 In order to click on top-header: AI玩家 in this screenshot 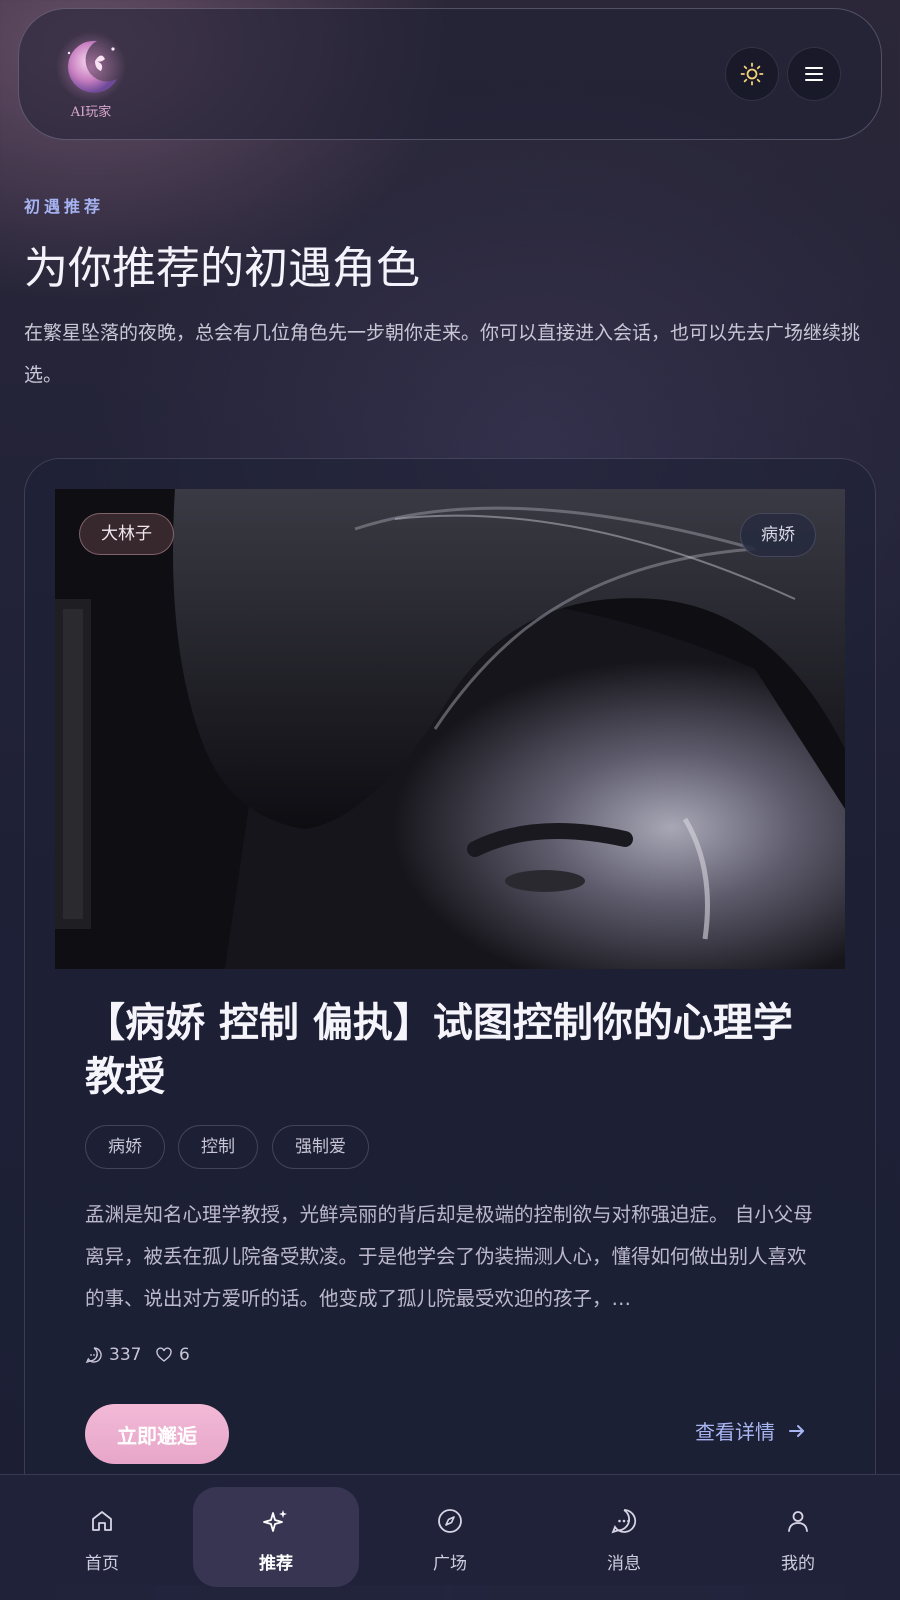, I will do `click(450, 74)`.